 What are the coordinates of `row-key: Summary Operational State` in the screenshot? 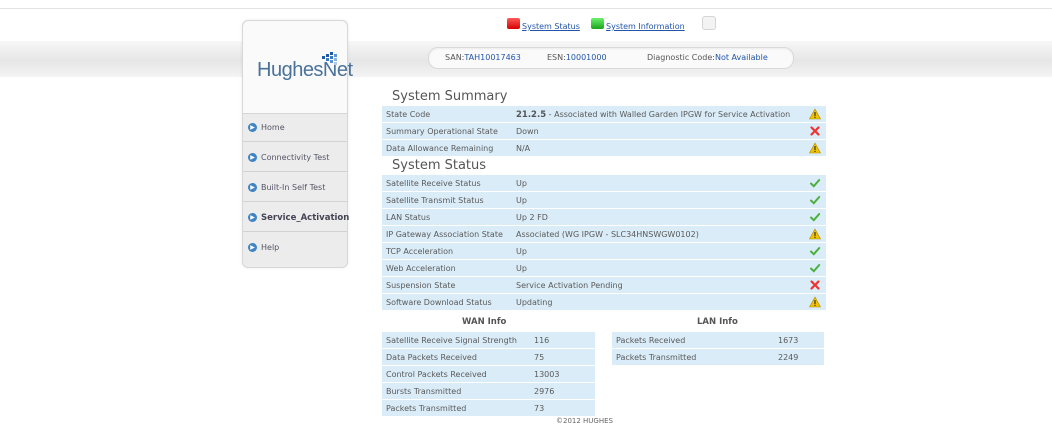 It's located at (442, 131).